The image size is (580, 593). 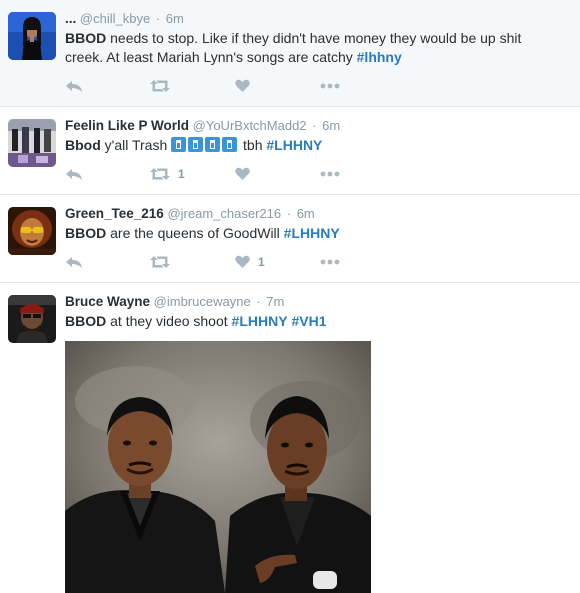 I want to click on retweet-button: 1, so click(x=192, y=174).